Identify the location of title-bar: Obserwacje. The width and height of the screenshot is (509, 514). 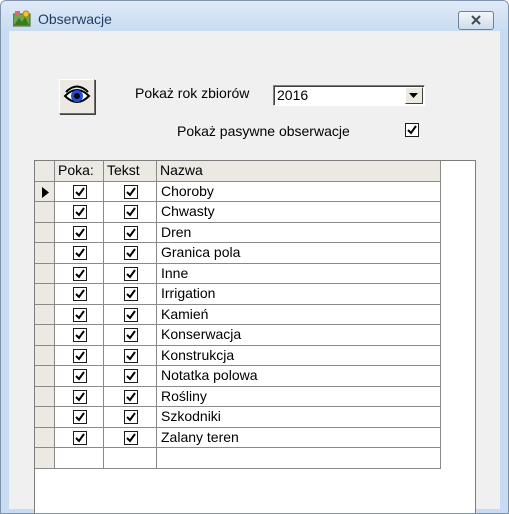
(254, 16).